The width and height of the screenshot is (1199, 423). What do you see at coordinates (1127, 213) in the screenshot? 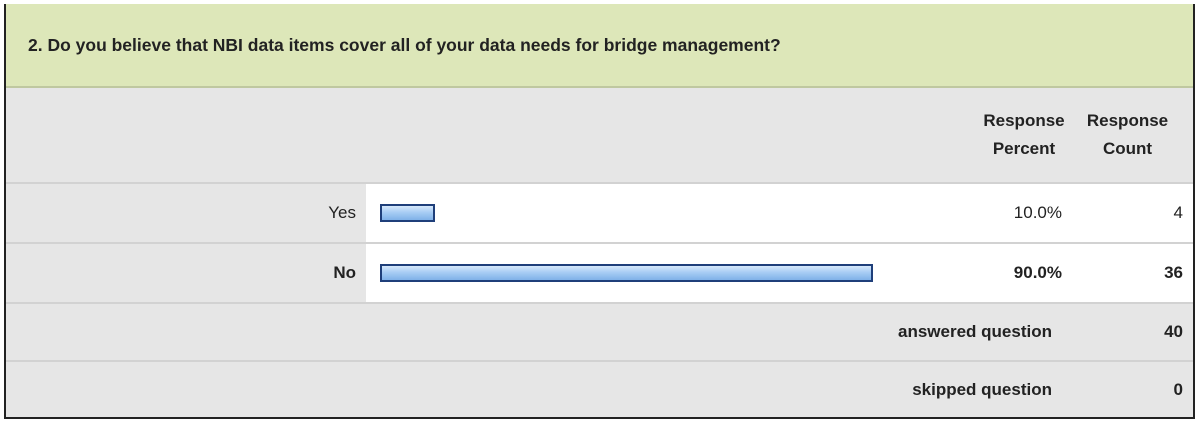
I see `count-yes: 4` at bounding box center [1127, 213].